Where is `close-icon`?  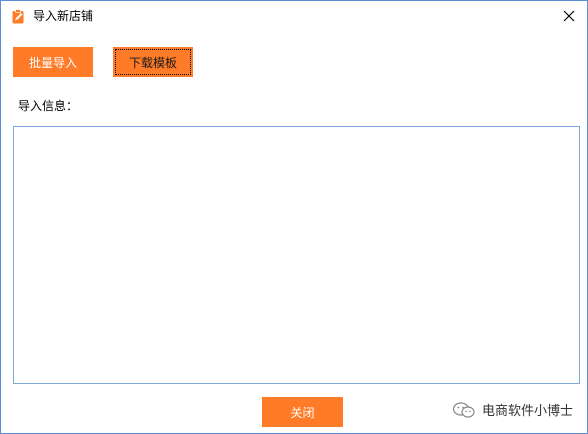 close-icon is located at coordinates (569, 16).